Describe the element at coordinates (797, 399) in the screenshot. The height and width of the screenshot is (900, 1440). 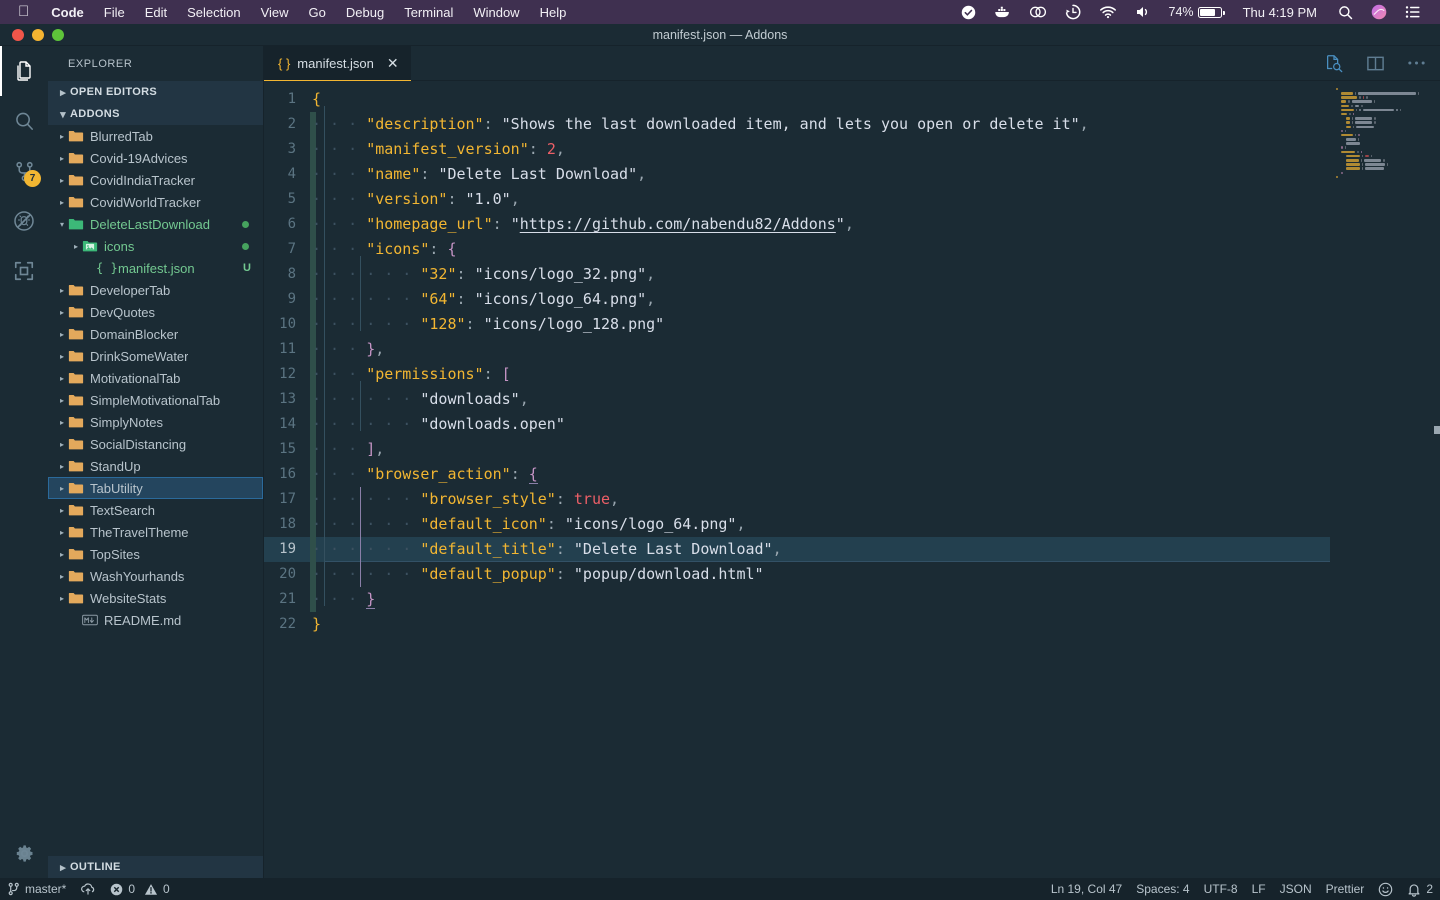
I see `code-line: 13 · · · · · · "downloads",` at that location.